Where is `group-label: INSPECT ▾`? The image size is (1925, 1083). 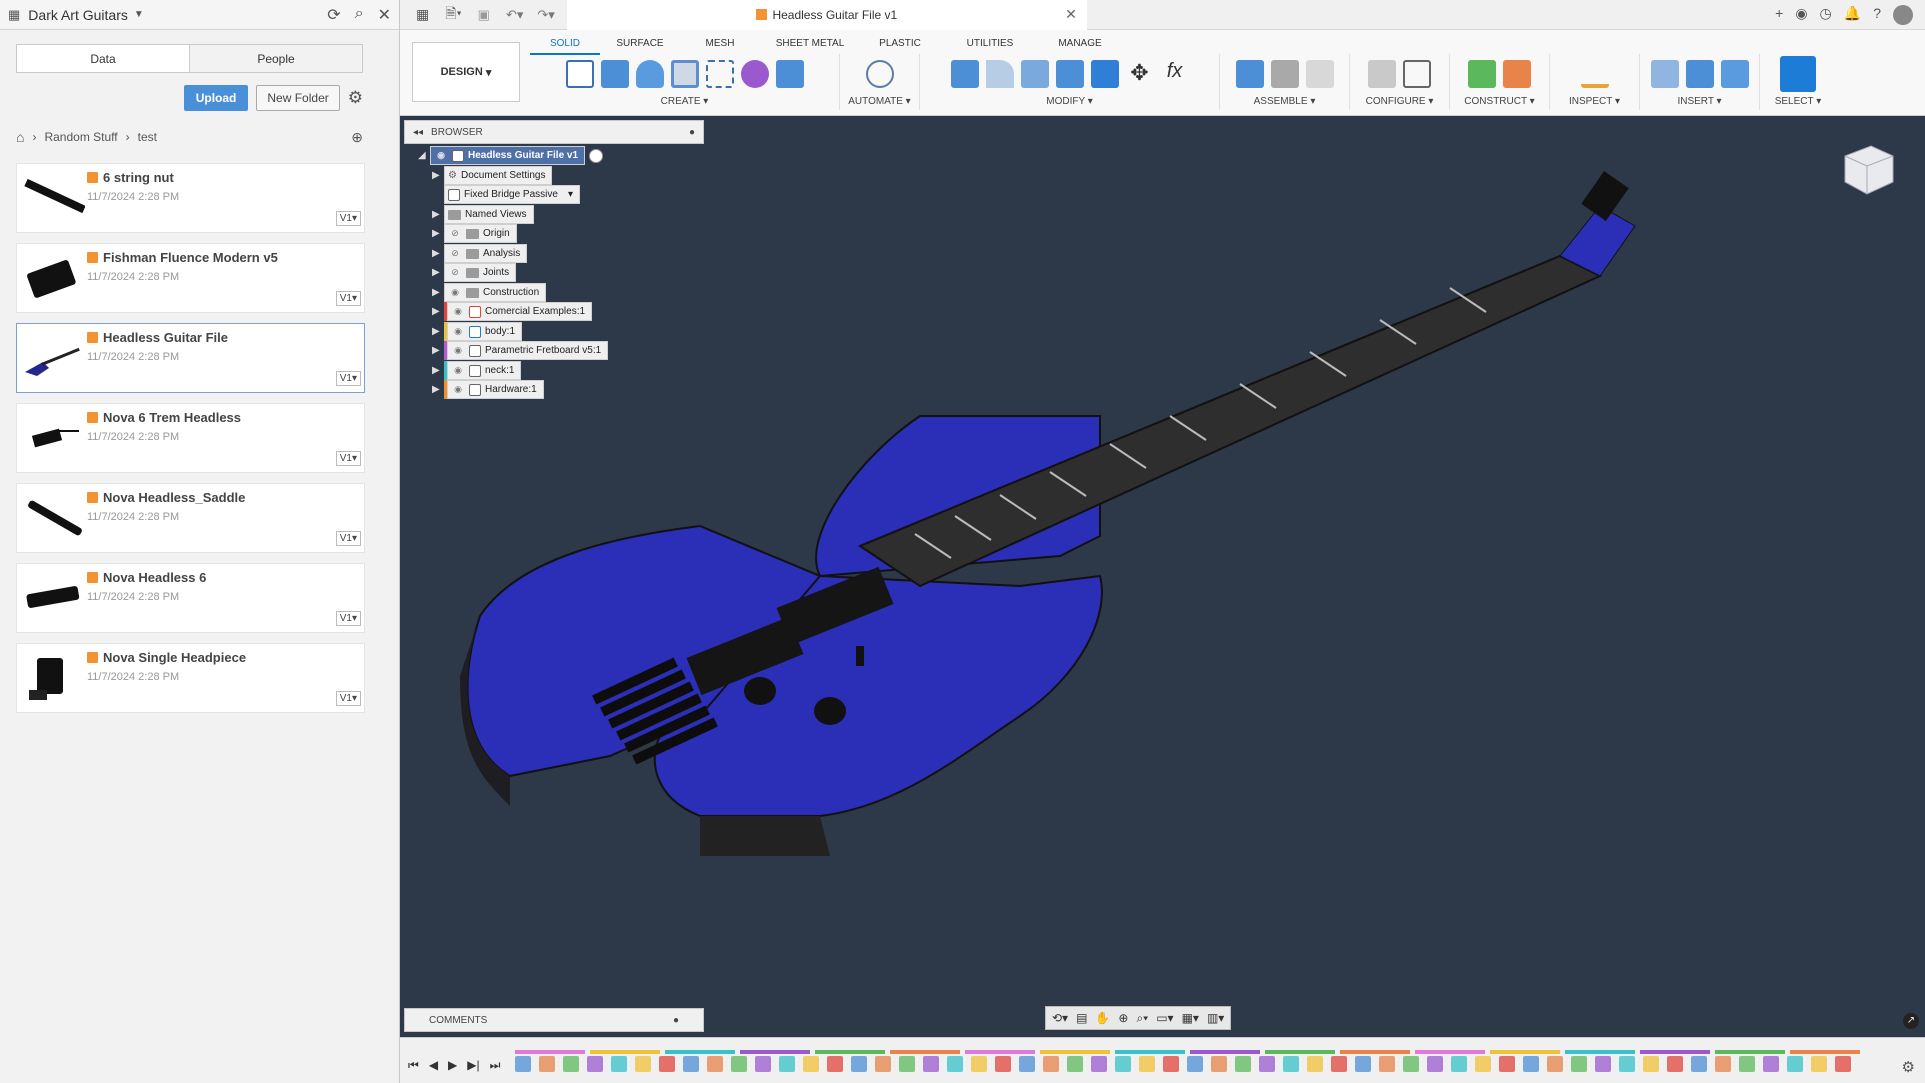
group-label: INSPECT ▾ is located at coordinates (1594, 101).